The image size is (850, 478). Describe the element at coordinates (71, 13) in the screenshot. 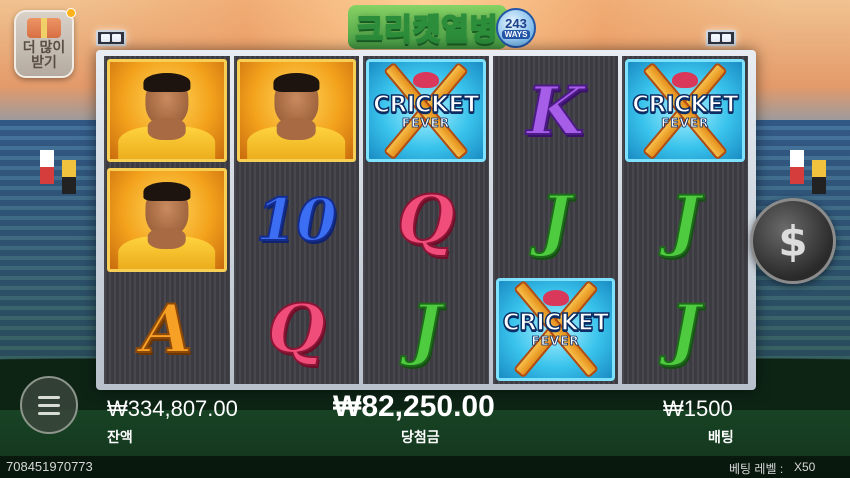

I see `notification-dot` at that location.